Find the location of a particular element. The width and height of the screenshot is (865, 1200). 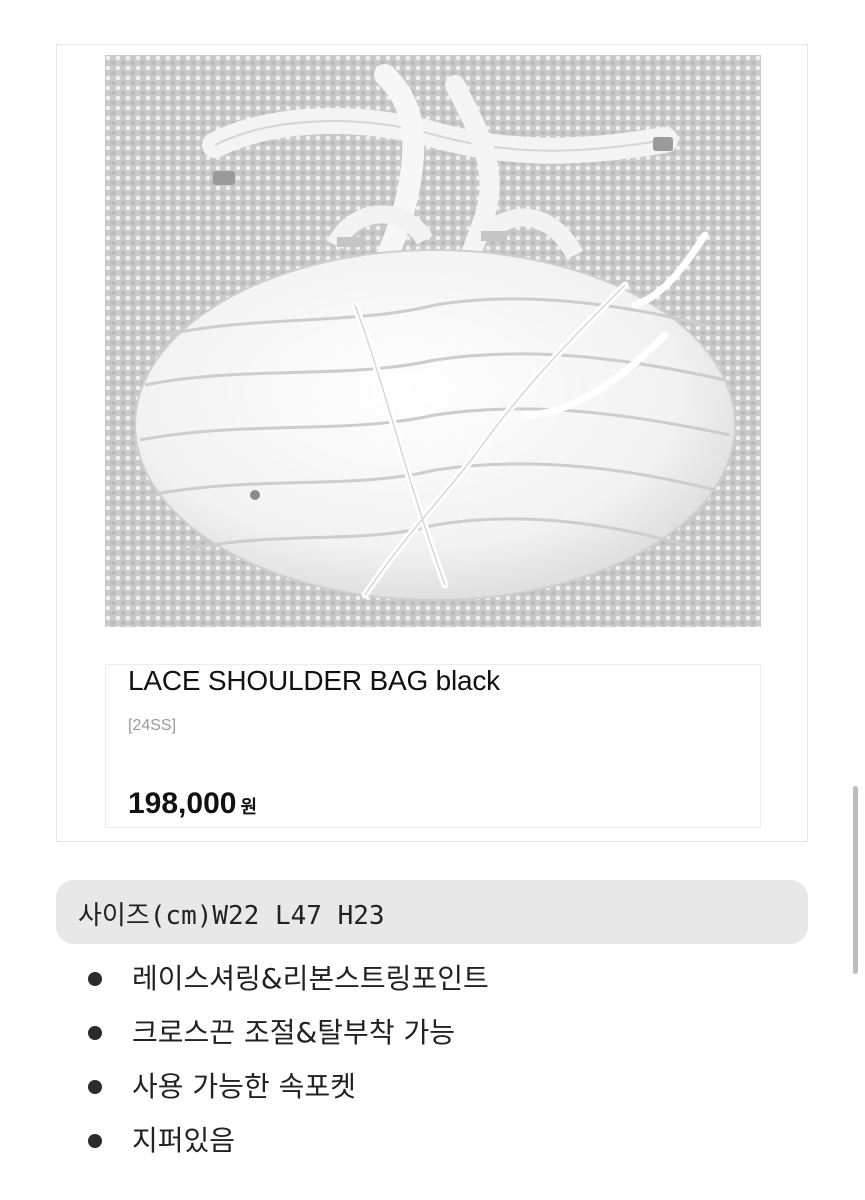

price-currency: 원 is located at coordinates (249, 807).